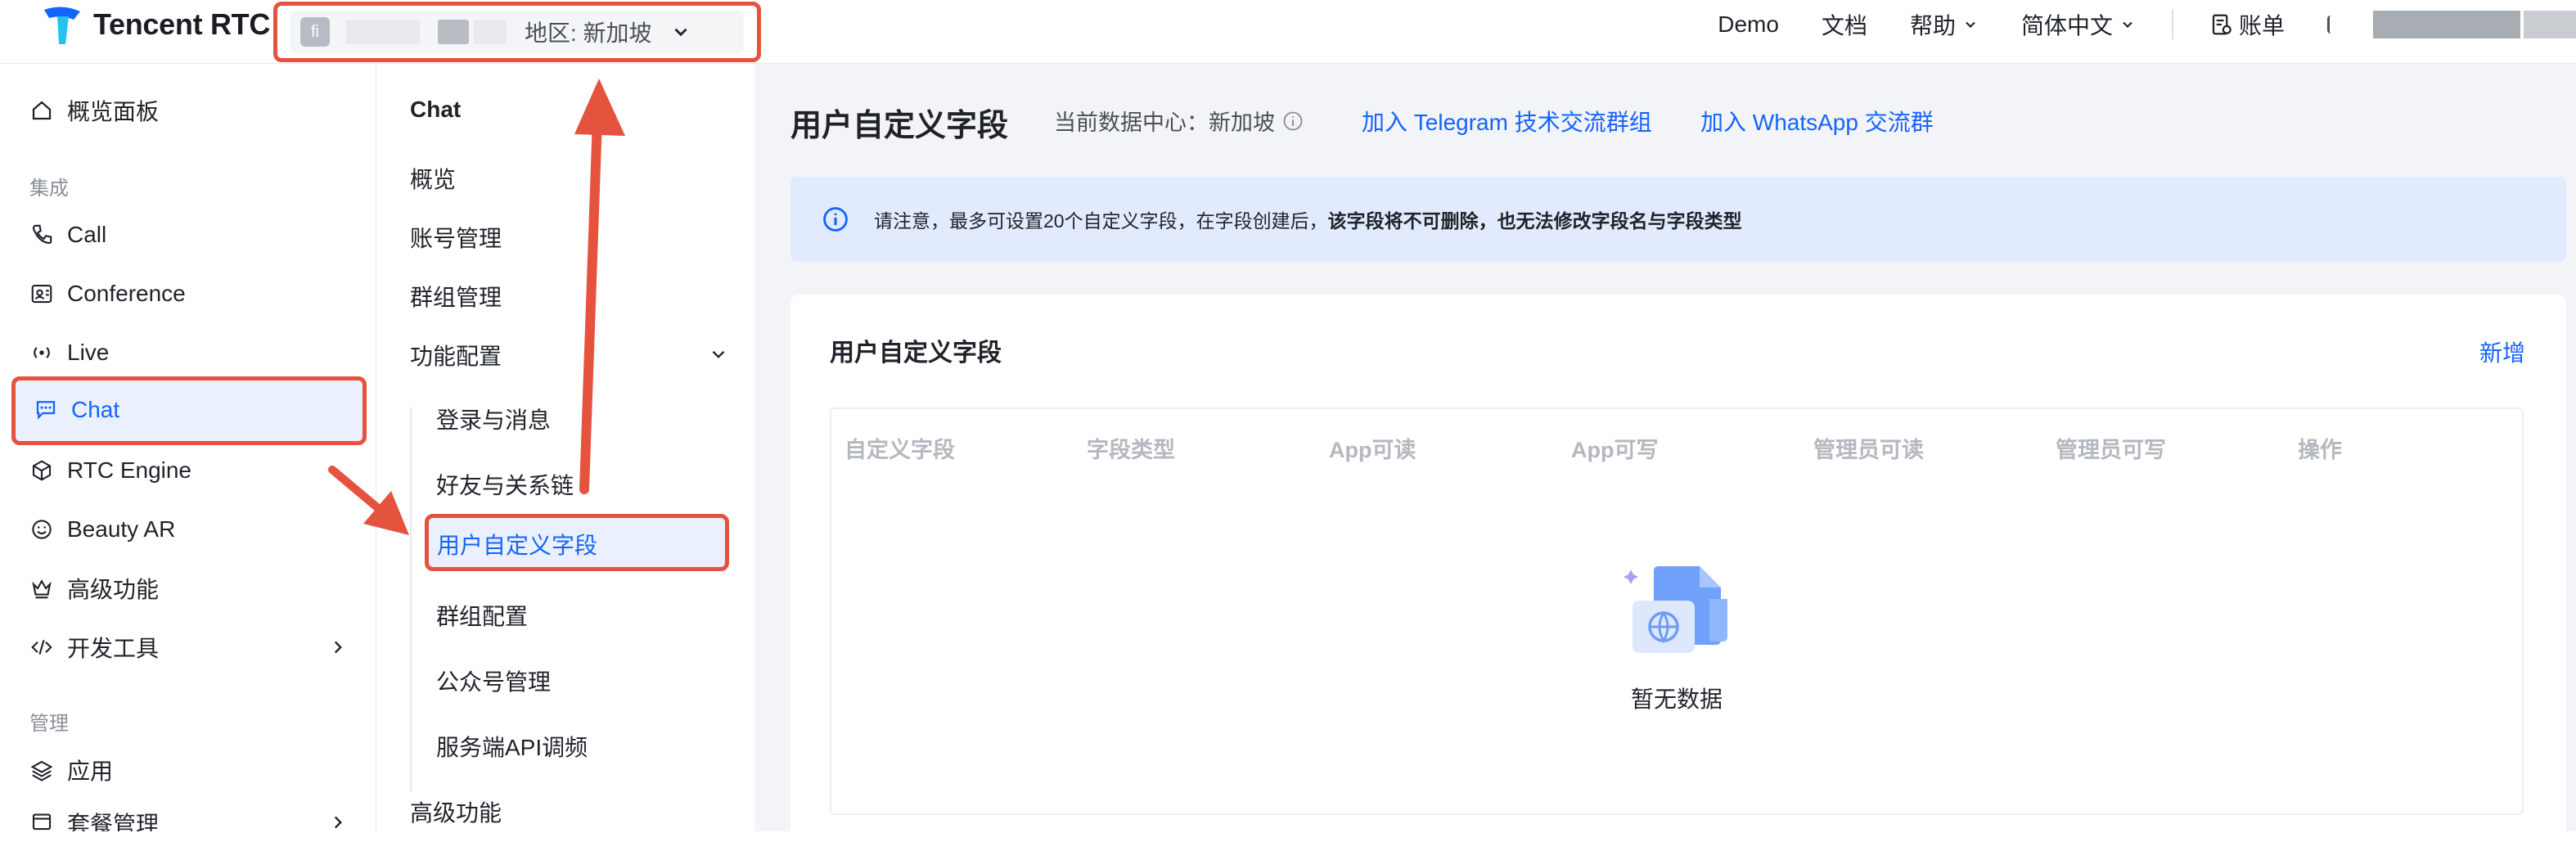  I want to click on sidebar-item-label: 高级功能, so click(113, 589).